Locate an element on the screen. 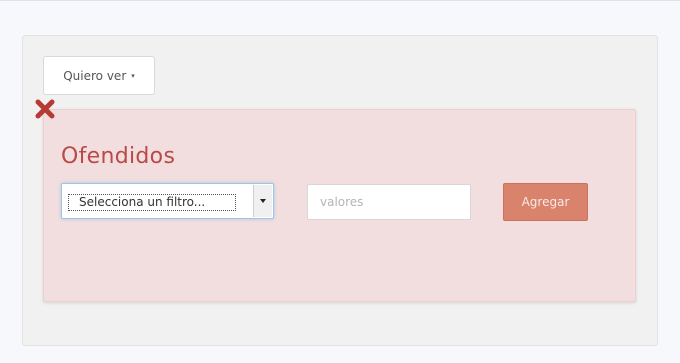 This screenshot has width=680, height=363. add-button: Agregar is located at coordinates (545, 202).